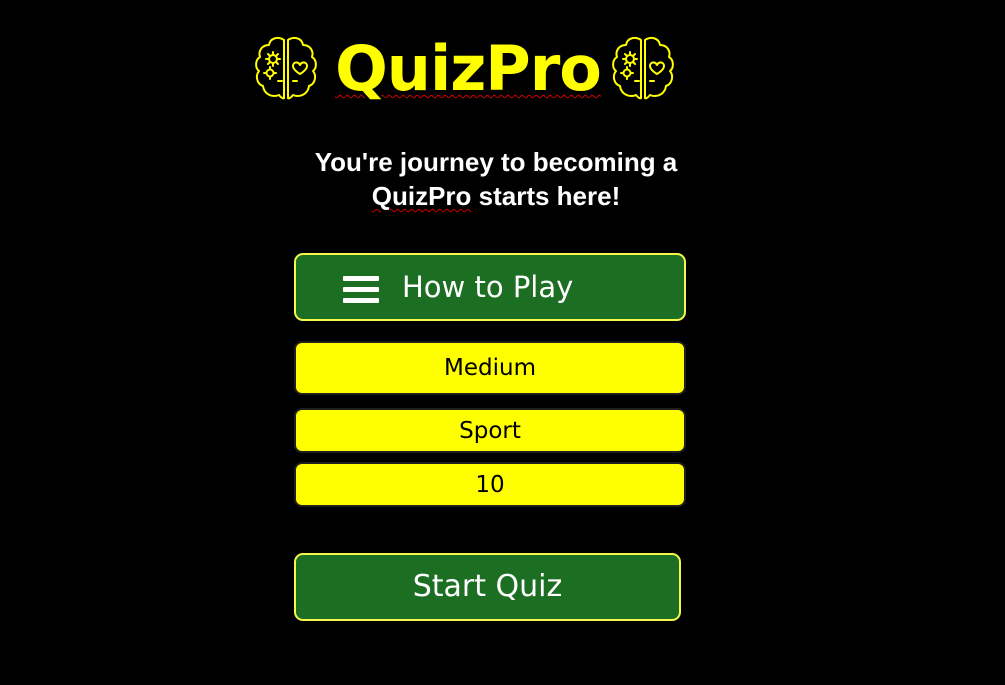 This screenshot has height=685, width=1005. Describe the element at coordinates (421, 196) in the screenshot. I see `tagline-brand: QuizPro` at that location.